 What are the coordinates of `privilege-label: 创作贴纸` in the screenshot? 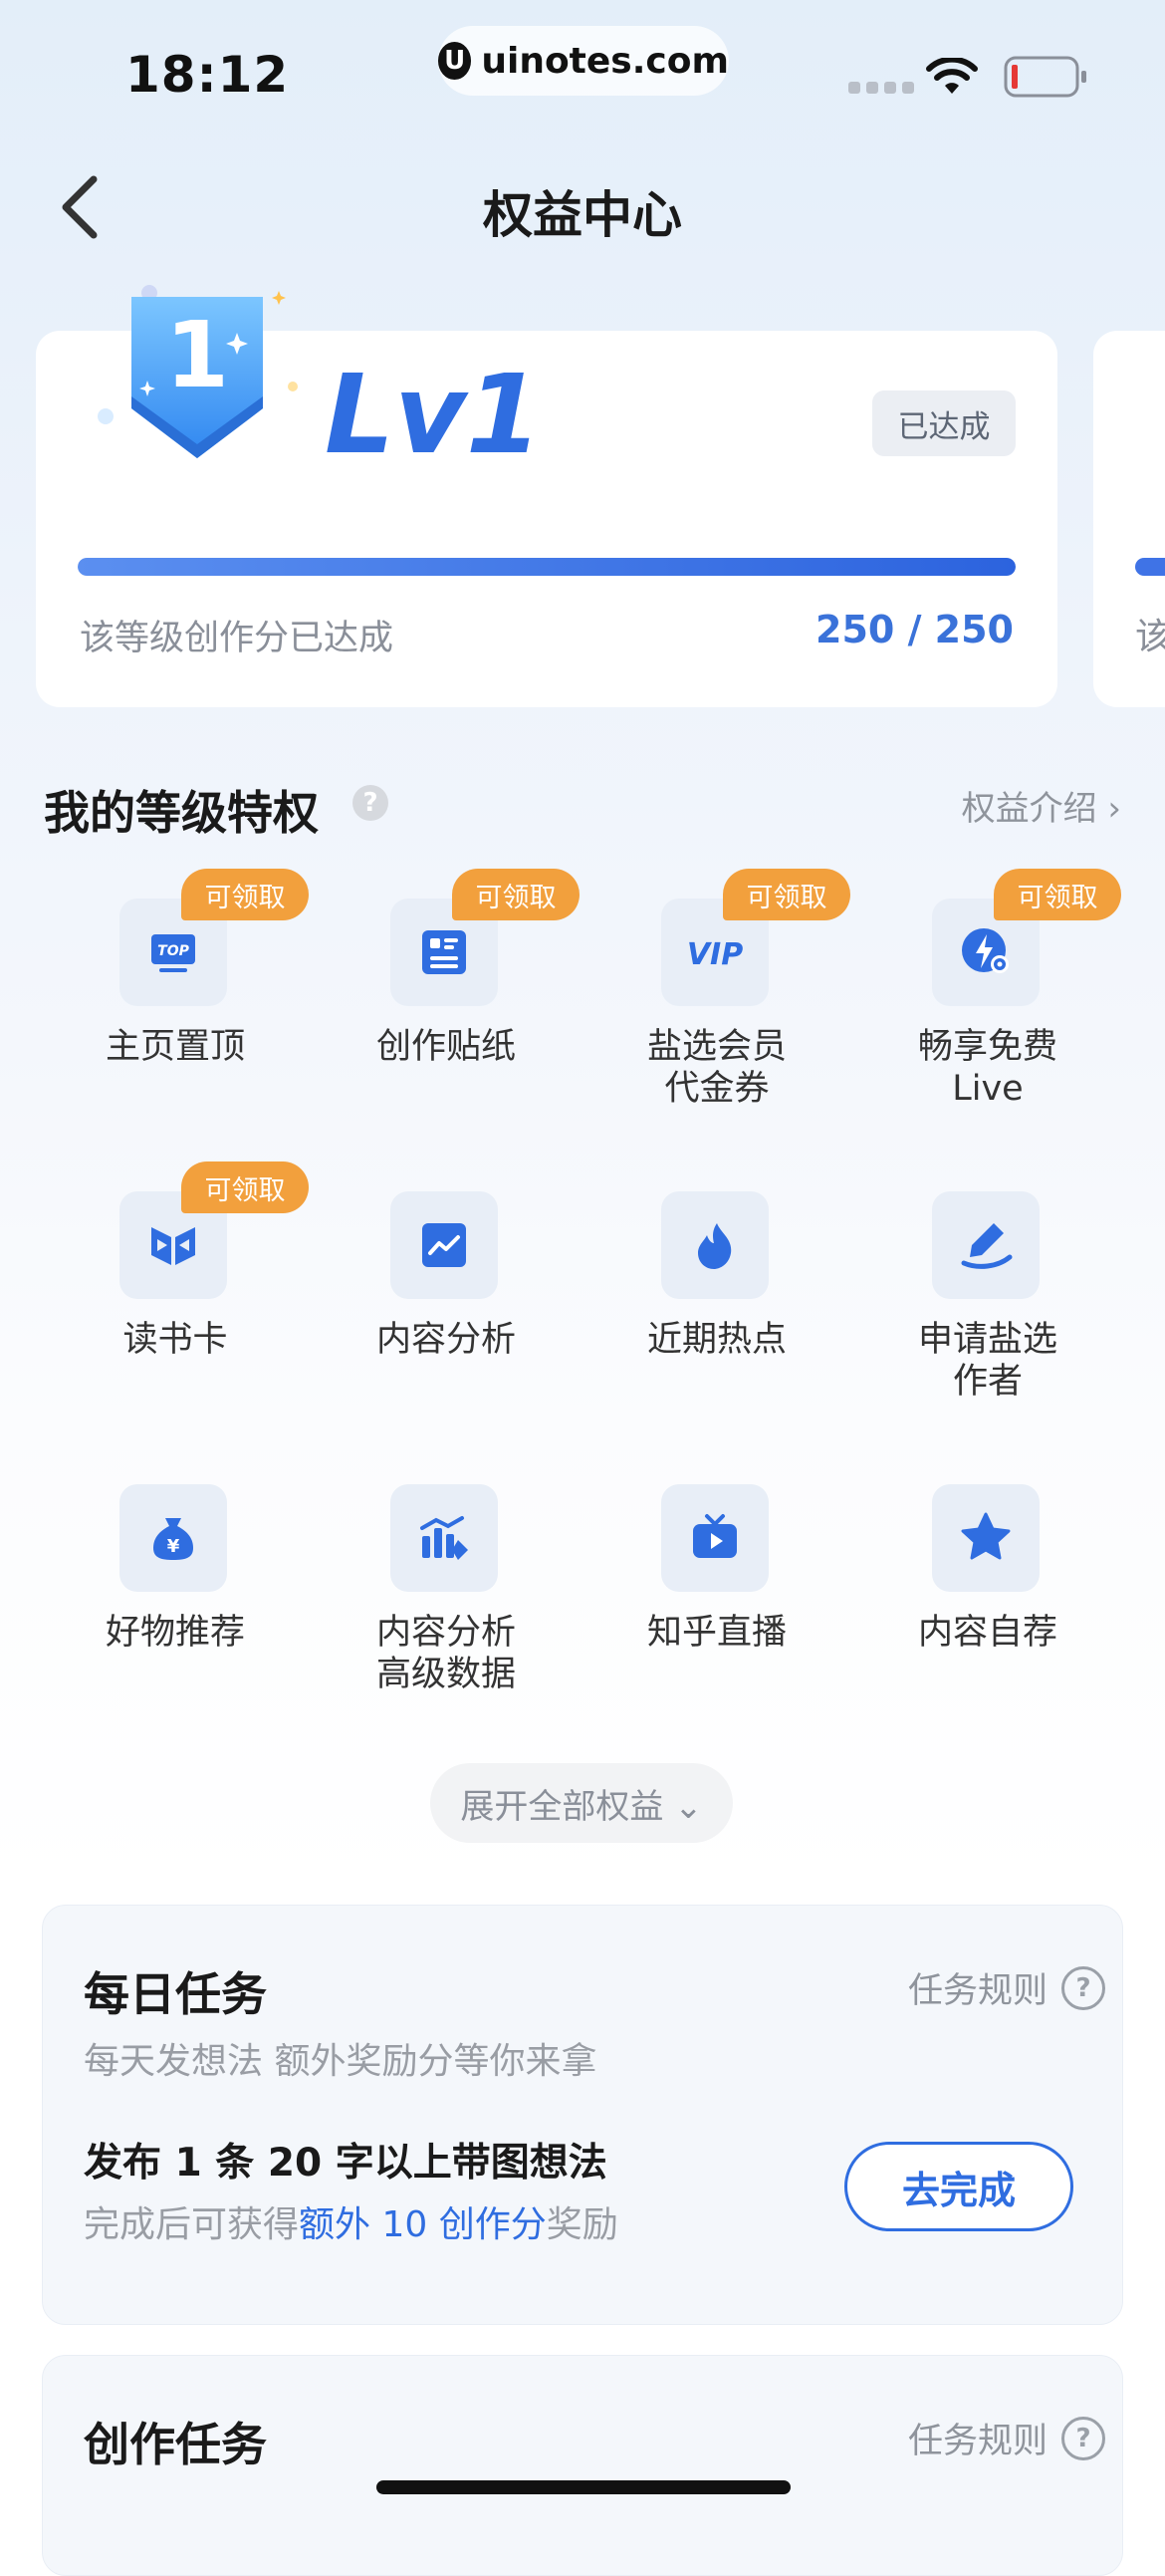 It's located at (446, 1047).